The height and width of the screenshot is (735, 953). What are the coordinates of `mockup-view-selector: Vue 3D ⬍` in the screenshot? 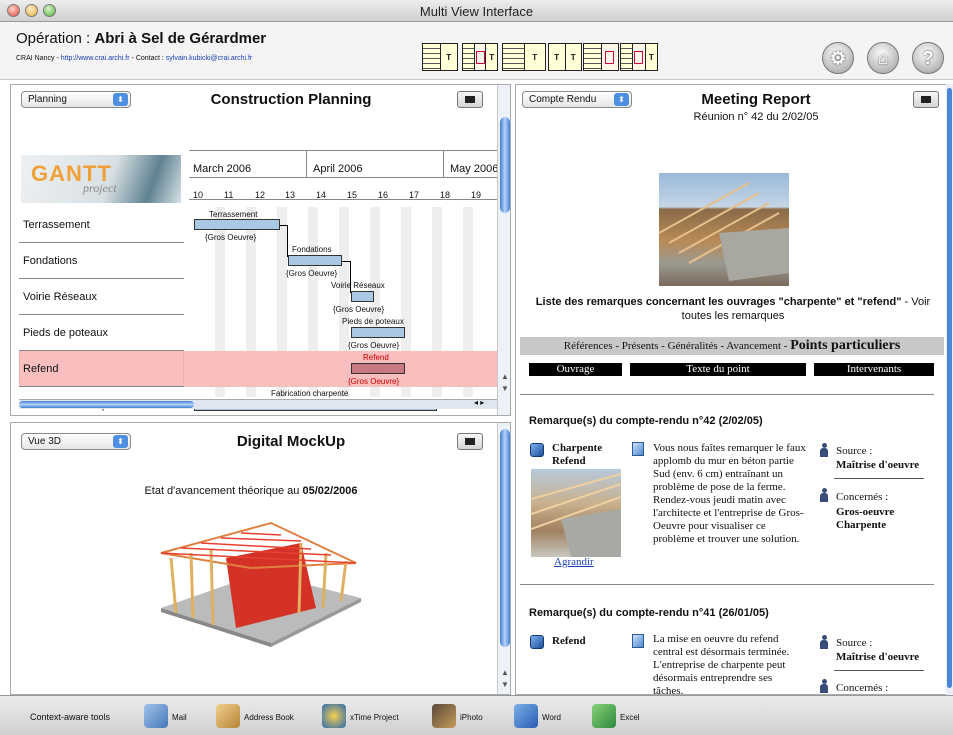 It's located at (76, 441).